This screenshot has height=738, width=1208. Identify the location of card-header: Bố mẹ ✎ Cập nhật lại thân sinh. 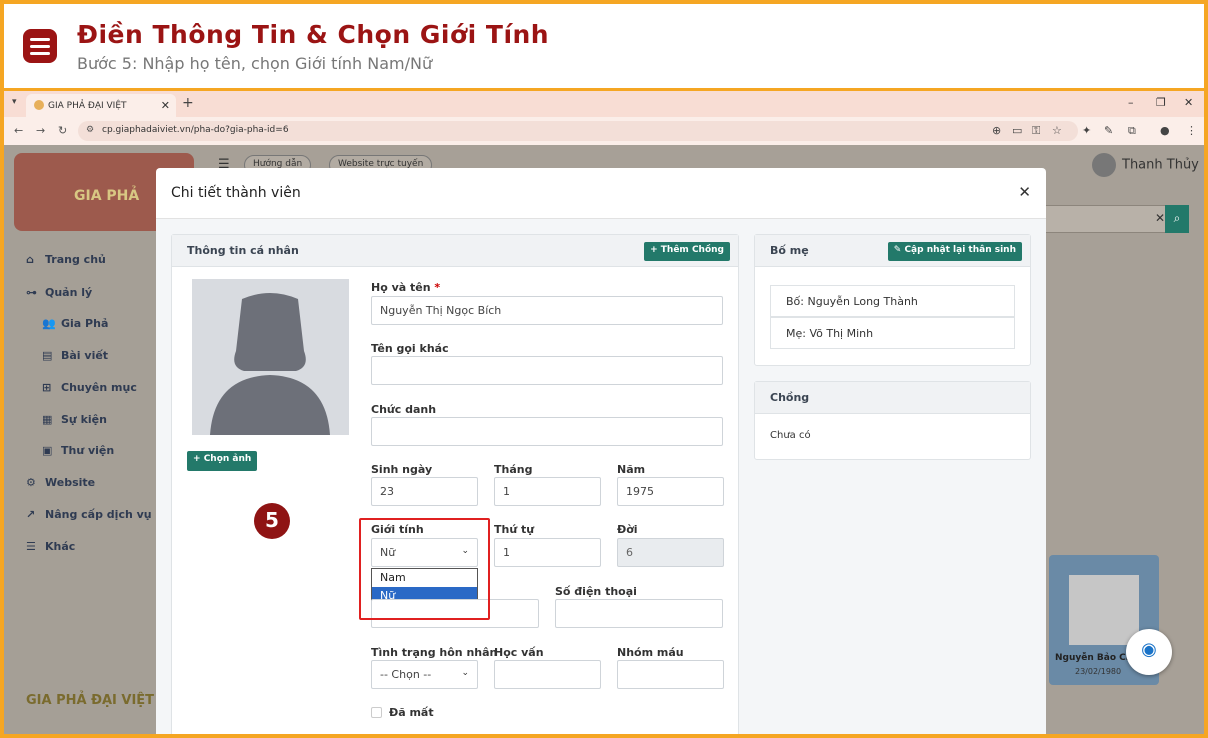
(892, 251).